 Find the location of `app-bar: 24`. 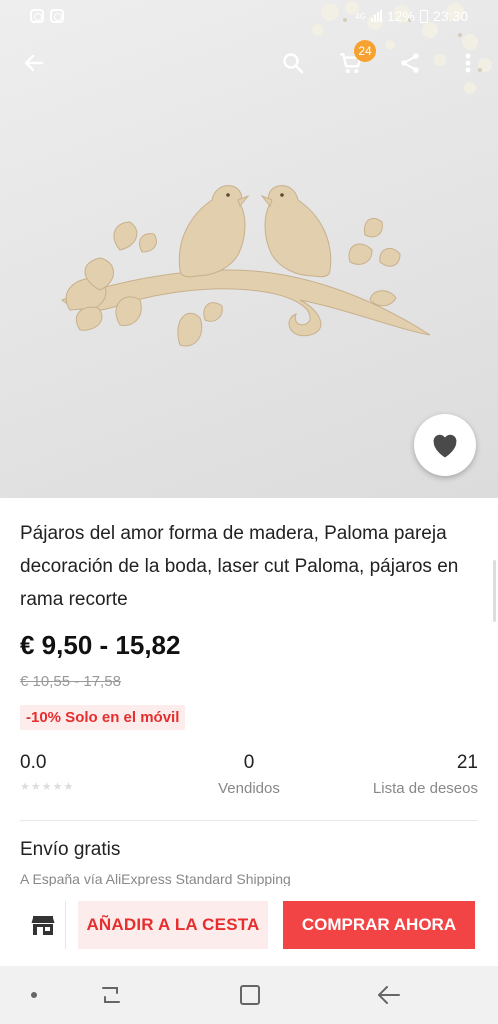

app-bar: 24 is located at coordinates (249, 63).